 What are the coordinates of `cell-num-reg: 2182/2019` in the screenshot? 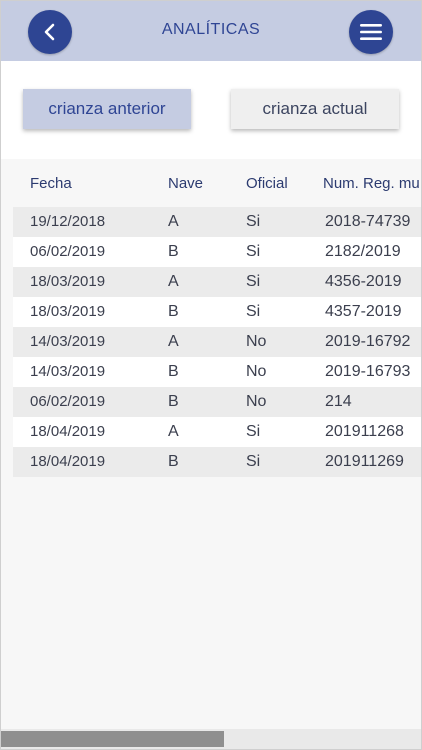 It's located at (363, 251).